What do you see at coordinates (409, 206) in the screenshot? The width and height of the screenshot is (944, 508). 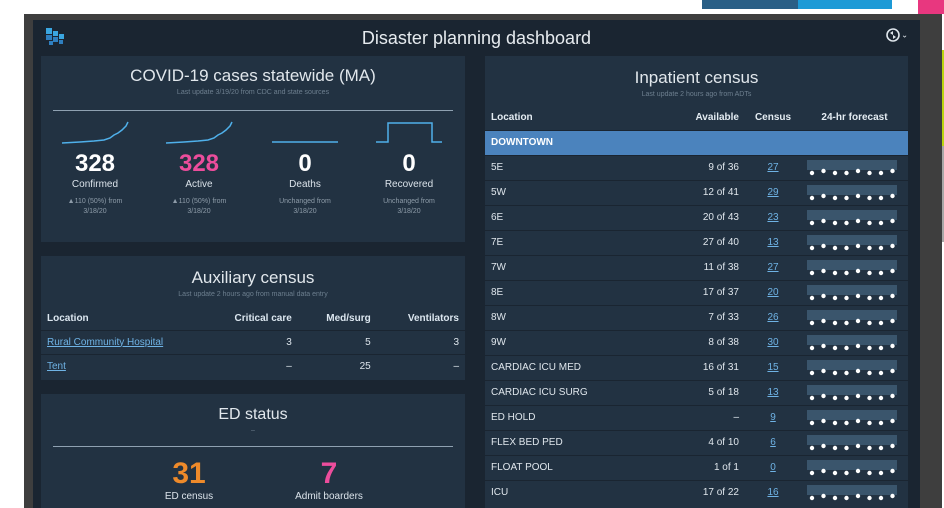 I see `recovered-change: Unchanged from 3/18/20` at bounding box center [409, 206].